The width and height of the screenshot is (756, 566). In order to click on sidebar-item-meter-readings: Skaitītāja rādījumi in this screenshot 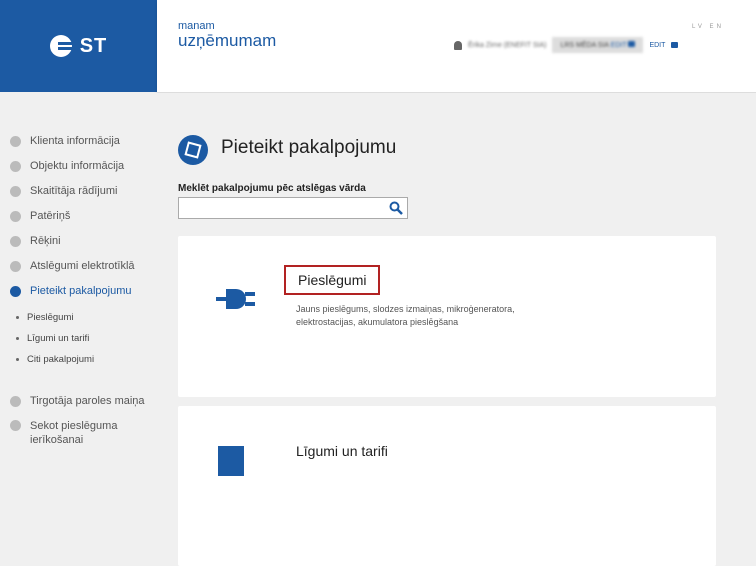, I will do `click(63, 191)`.